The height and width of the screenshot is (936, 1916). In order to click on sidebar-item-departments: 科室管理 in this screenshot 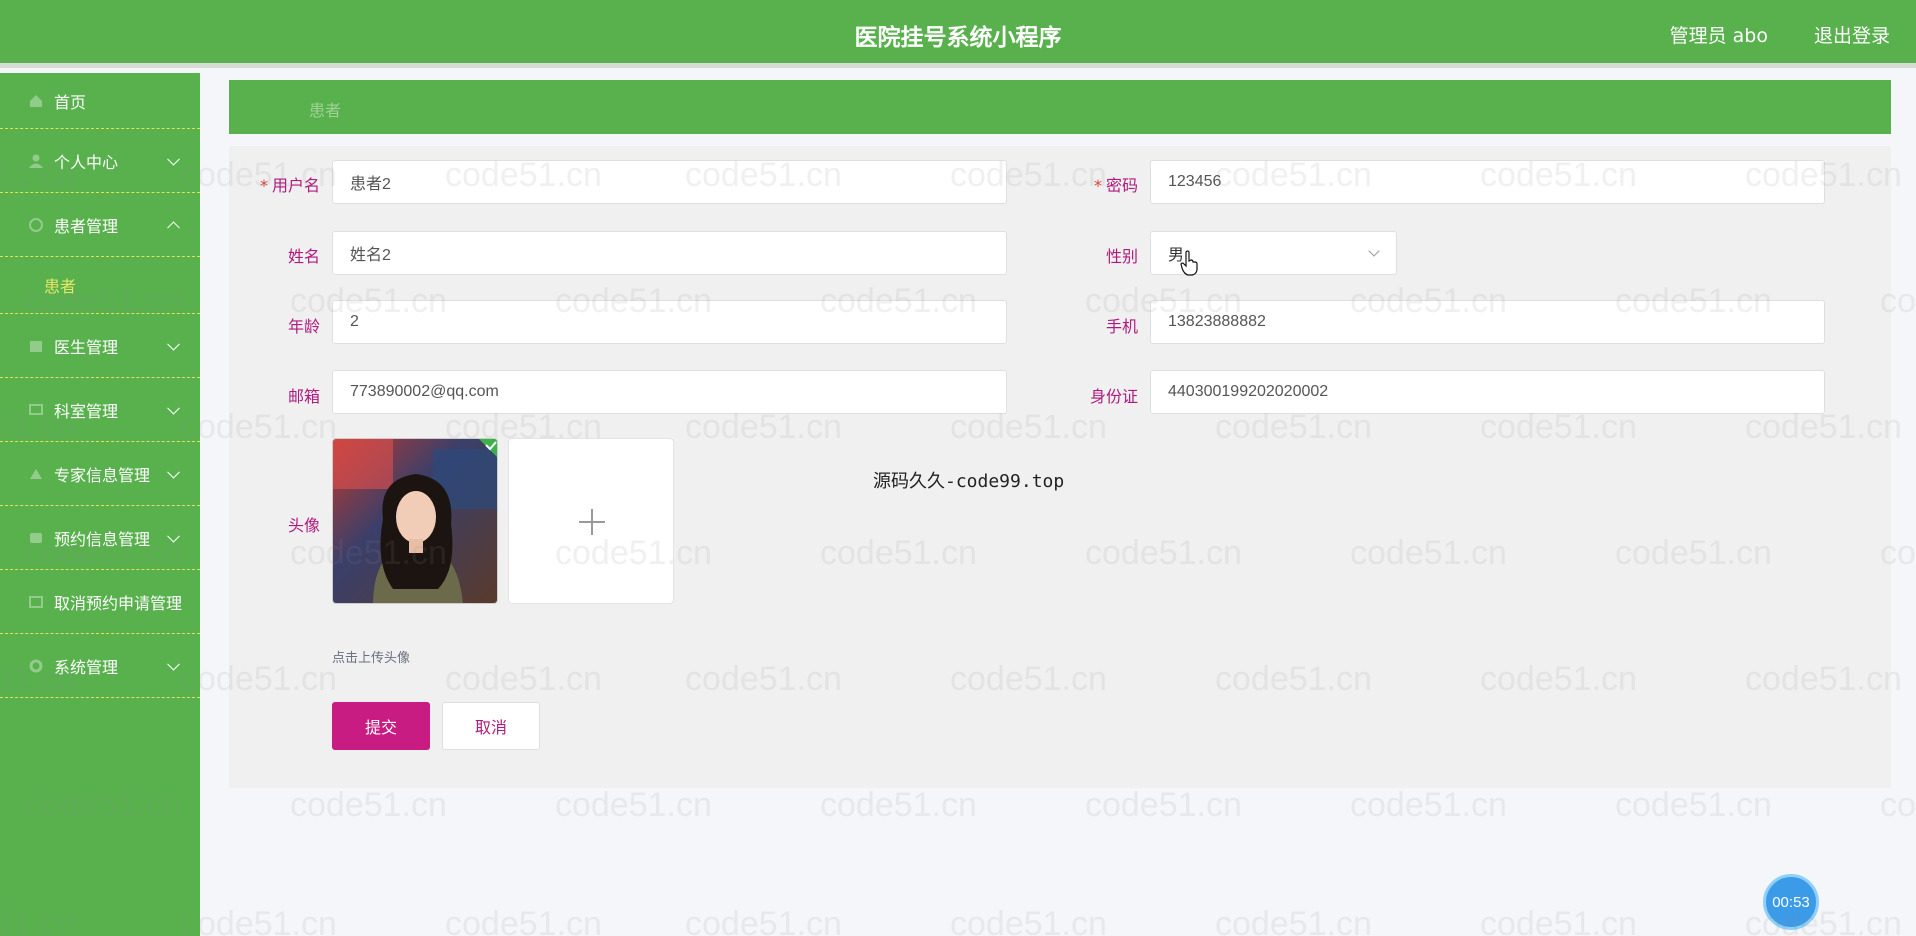, I will do `click(100, 410)`.